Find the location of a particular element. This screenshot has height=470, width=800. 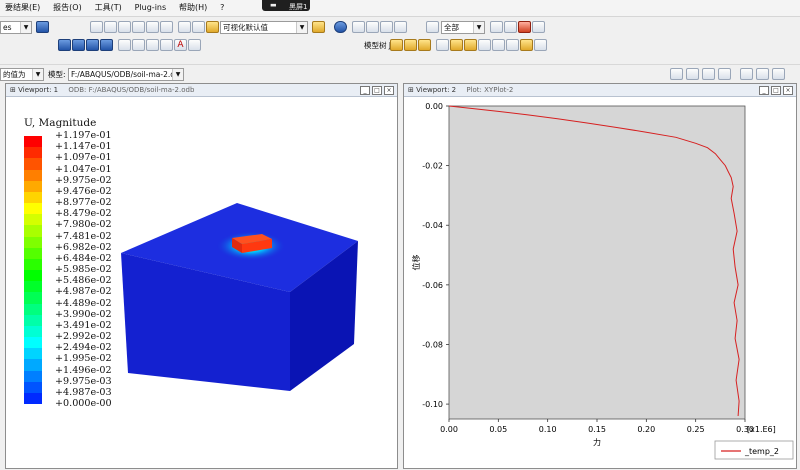

display-group-icon is located at coordinates (540, 45).